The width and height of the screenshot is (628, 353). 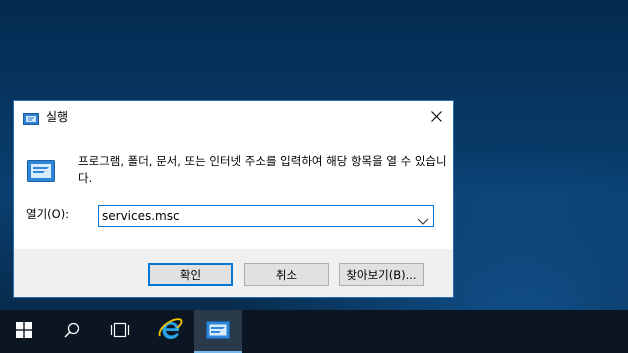 I want to click on windows-start-icon, so click(x=24, y=331).